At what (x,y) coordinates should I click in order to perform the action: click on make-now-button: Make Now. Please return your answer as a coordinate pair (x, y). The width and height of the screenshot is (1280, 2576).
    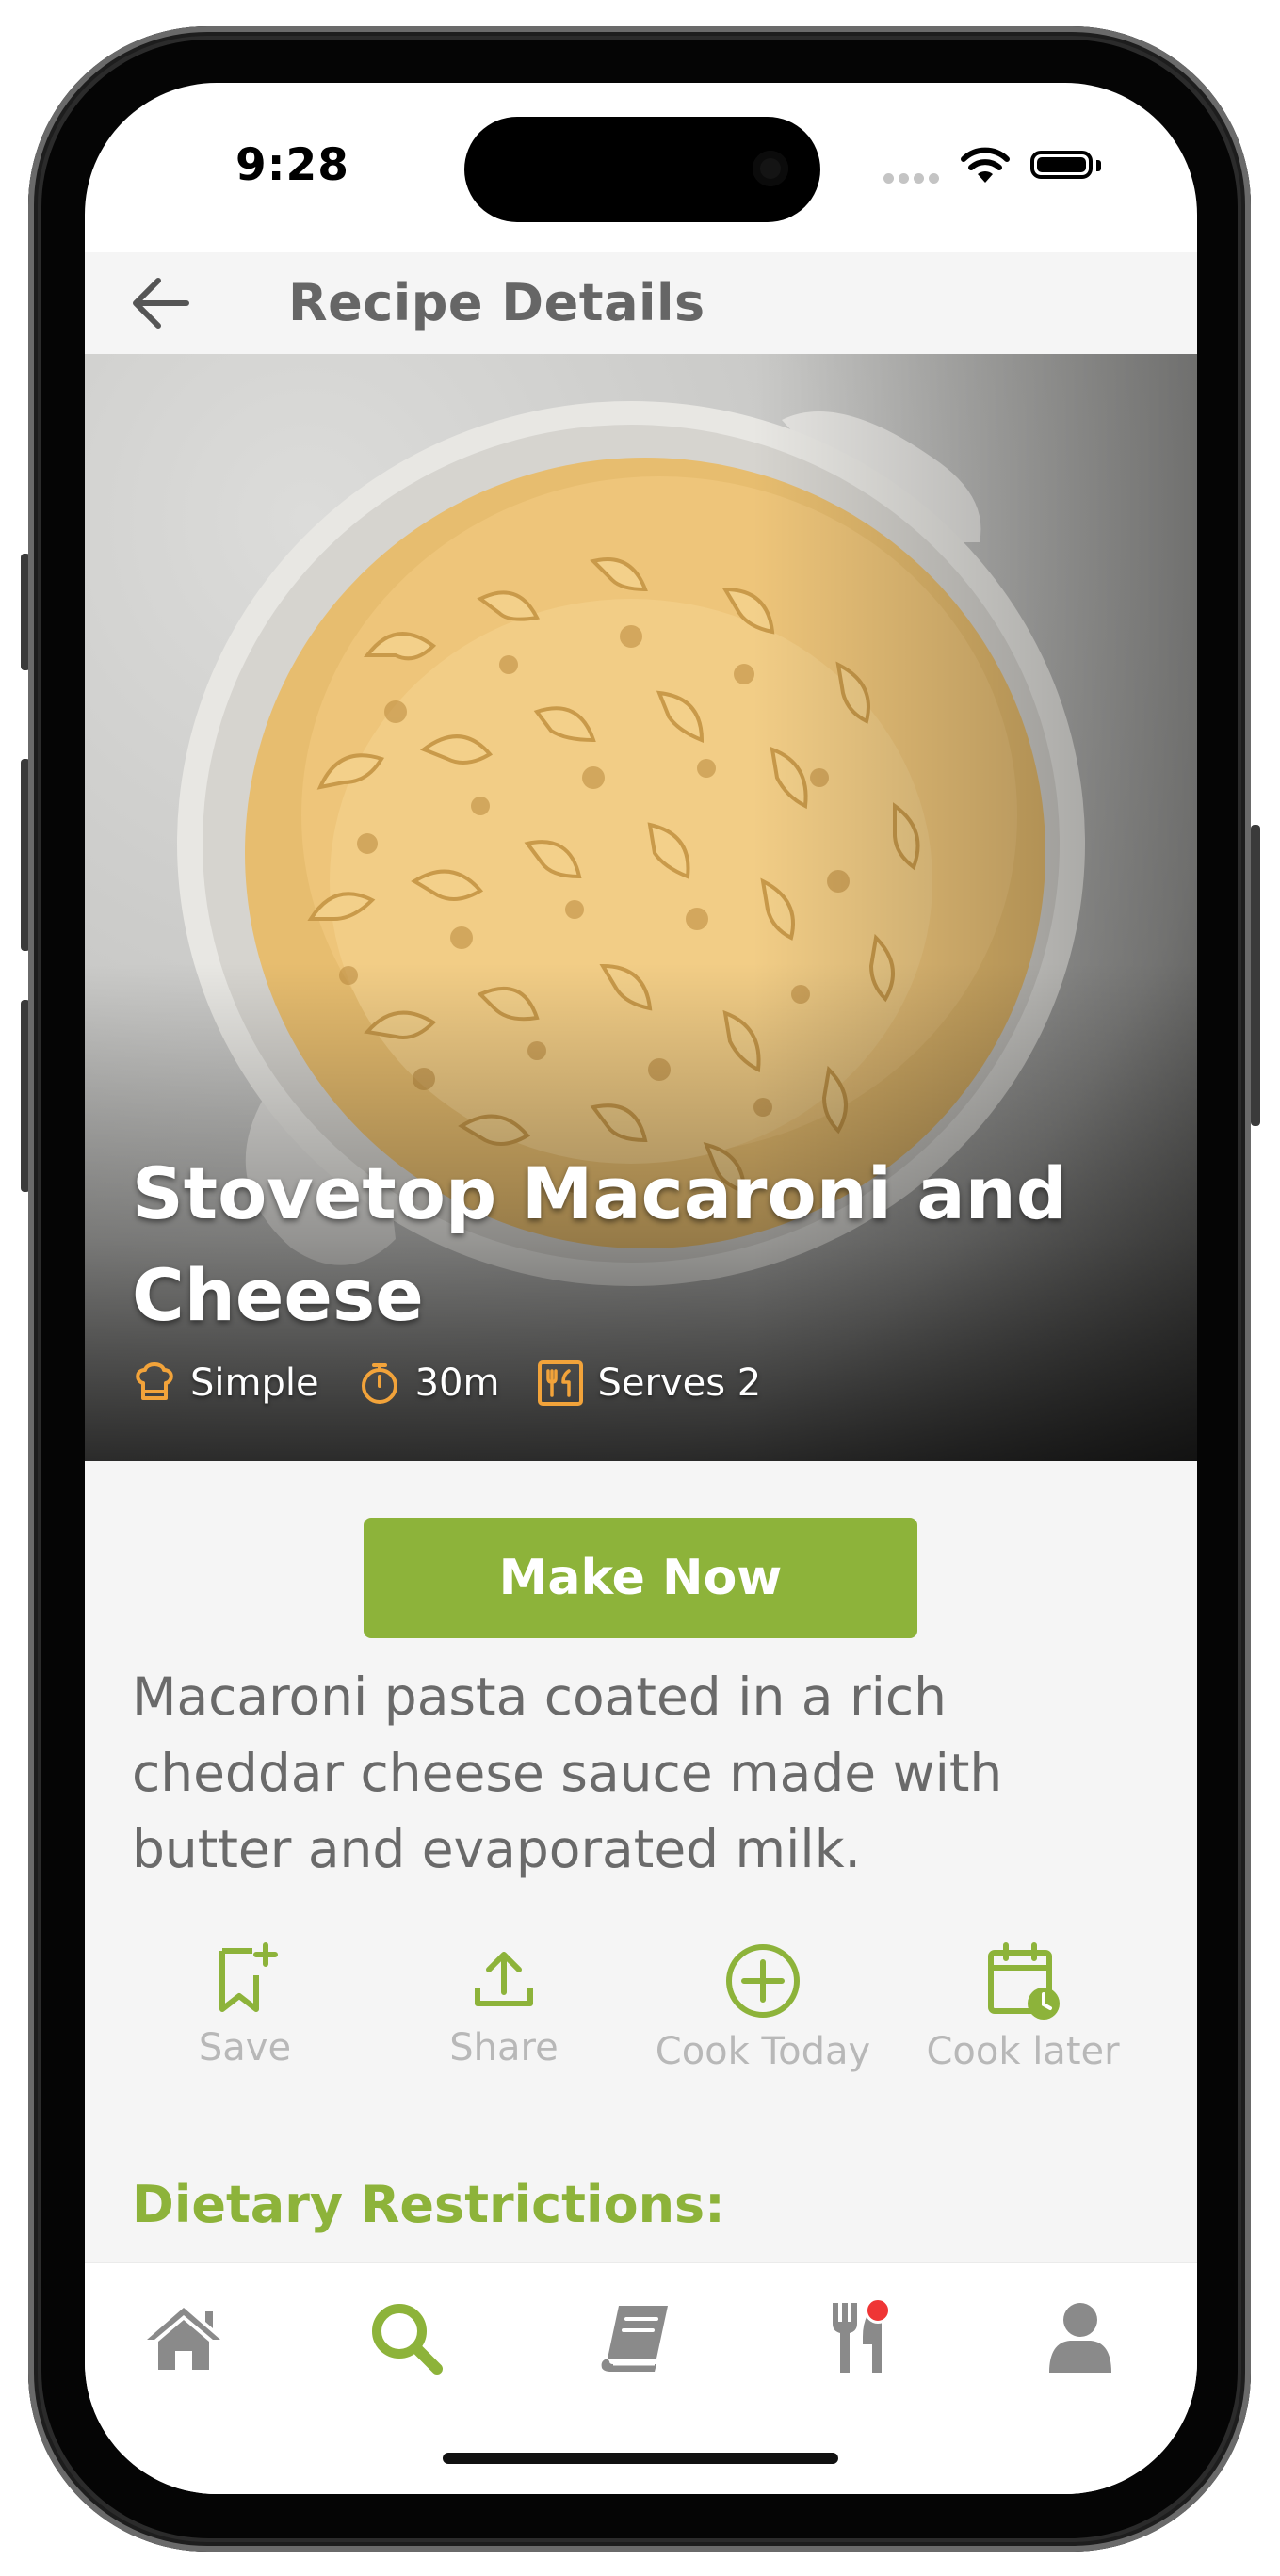
    Looking at the image, I should click on (640, 1578).